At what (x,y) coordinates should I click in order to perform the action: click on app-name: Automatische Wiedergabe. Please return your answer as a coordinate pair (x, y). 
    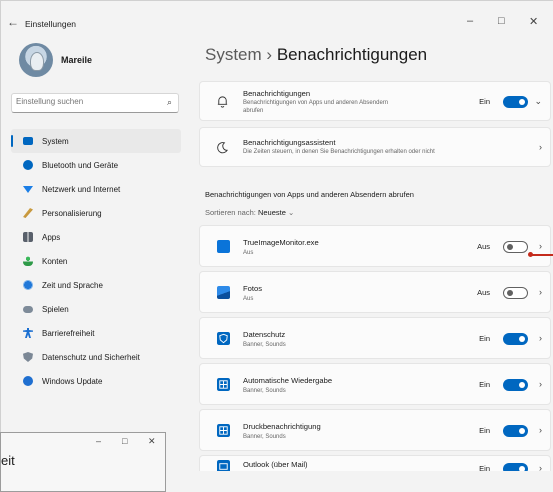
    Looking at the image, I should click on (288, 380).